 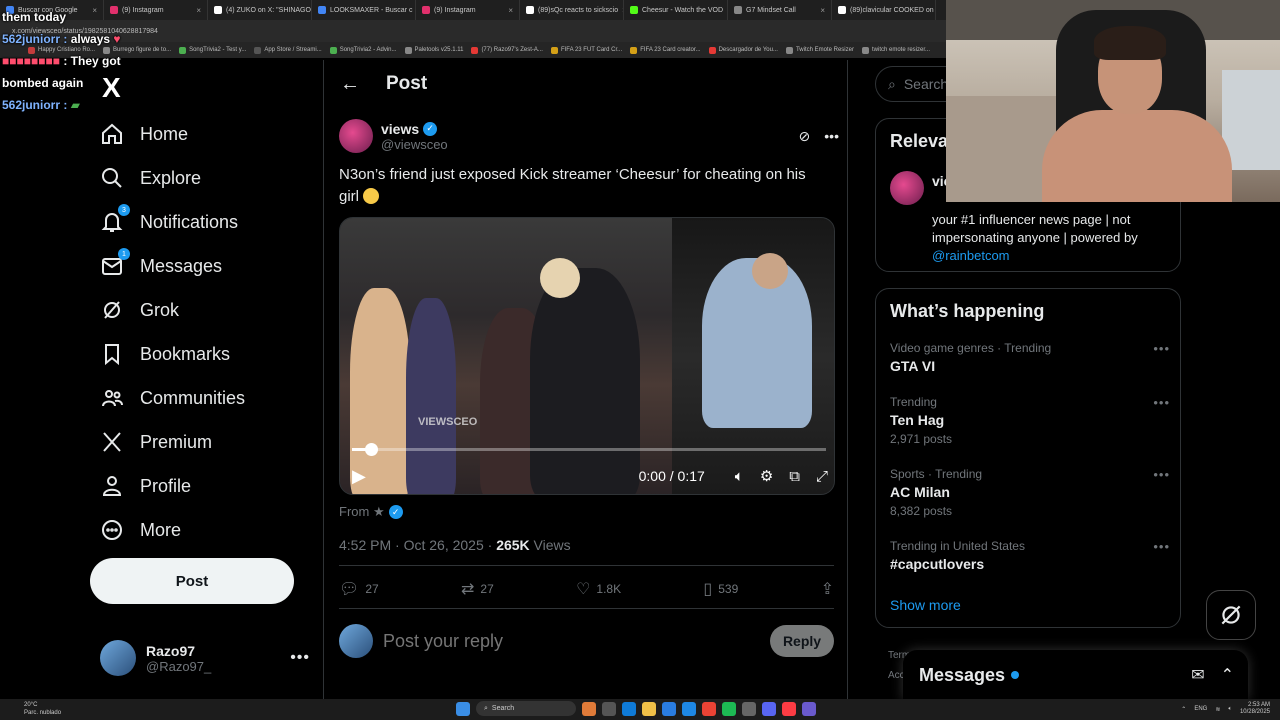 I want to click on browser-tab: (89)clavicular COOKED on×, so click(x=884, y=10).